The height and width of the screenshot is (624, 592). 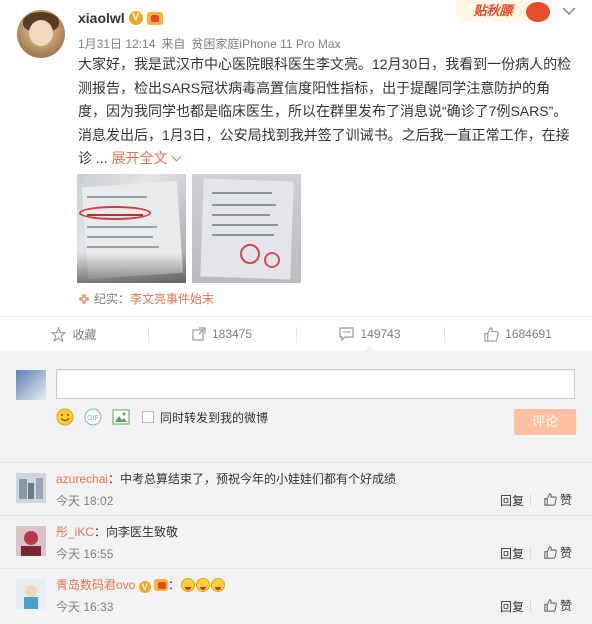 What do you see at coordinates (246, 228) in the screenshot?
I see `post-image-document` at bounding box center [246, 228].